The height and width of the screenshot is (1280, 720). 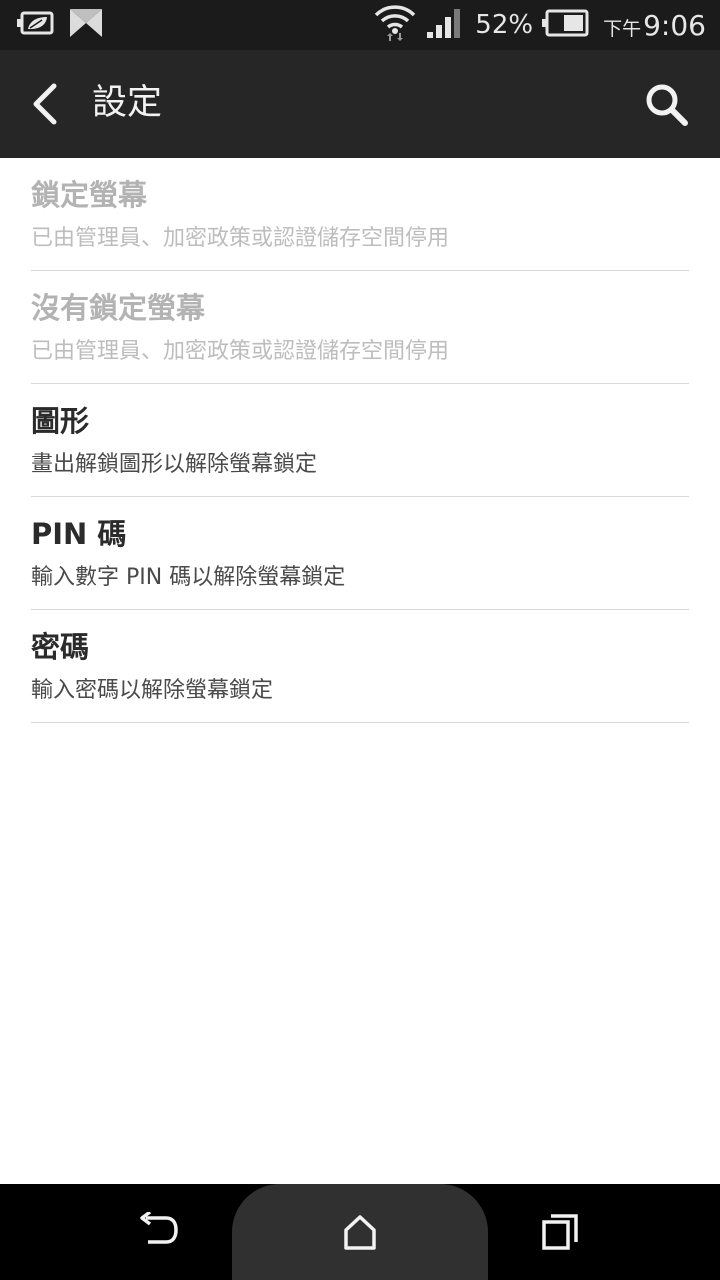 What do you see at coordinates (445, 25) in the screenshot?
I see `signal-icon` at bounding box center [445, 25].